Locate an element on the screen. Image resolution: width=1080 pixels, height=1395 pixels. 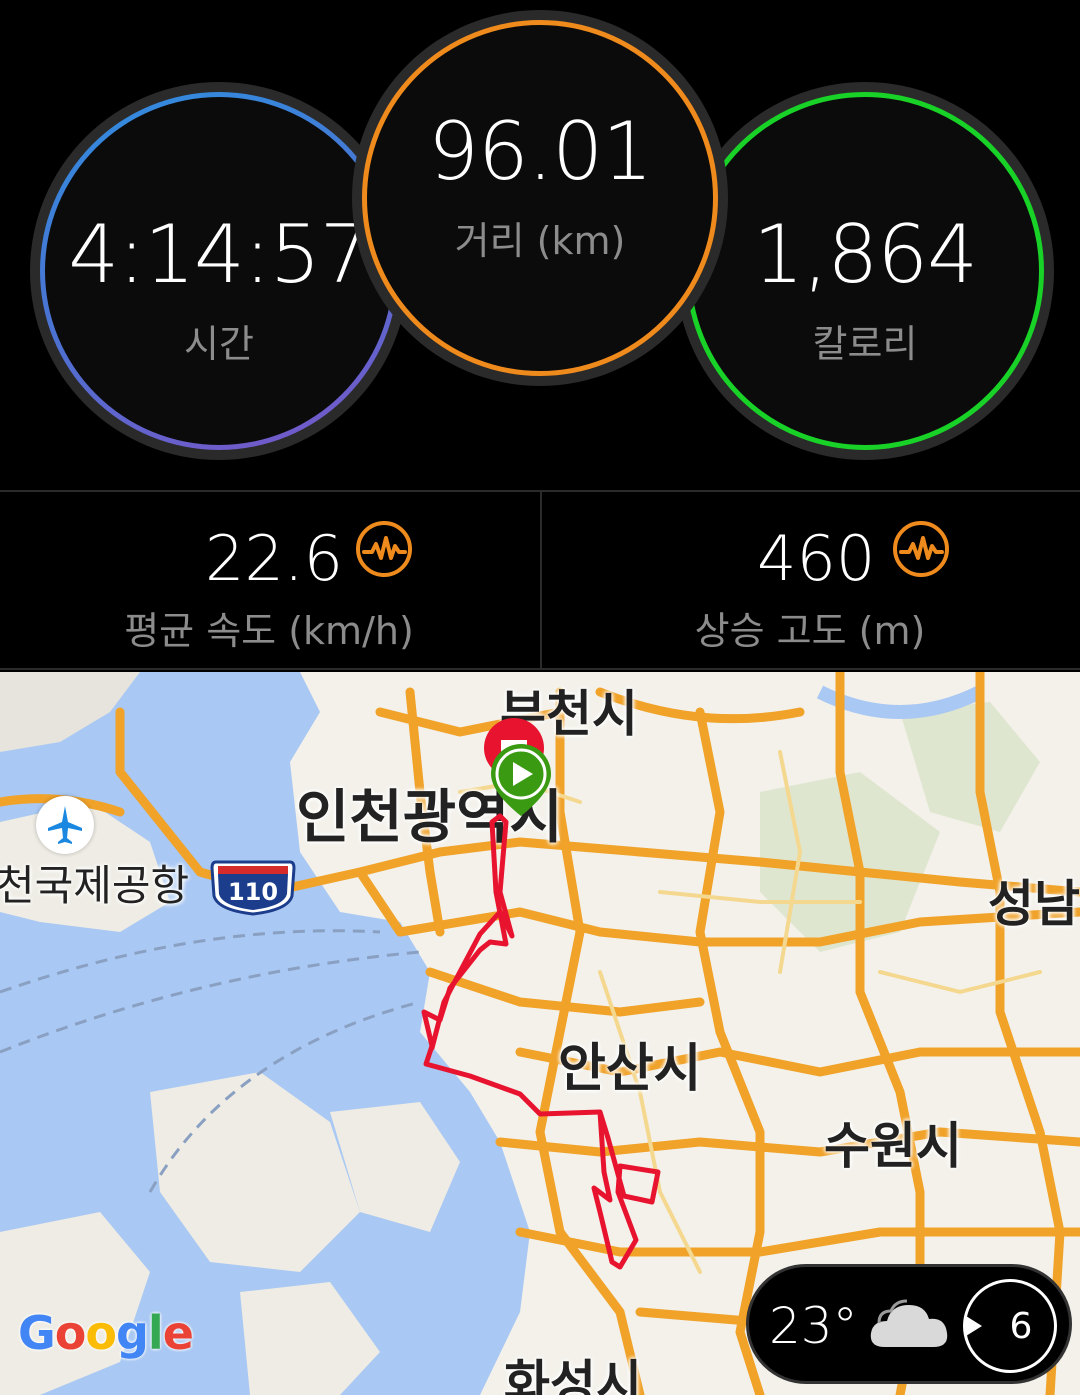
elevation-gain-metric: 460 상승 고도 (m) is located at coordinates (809, 581).